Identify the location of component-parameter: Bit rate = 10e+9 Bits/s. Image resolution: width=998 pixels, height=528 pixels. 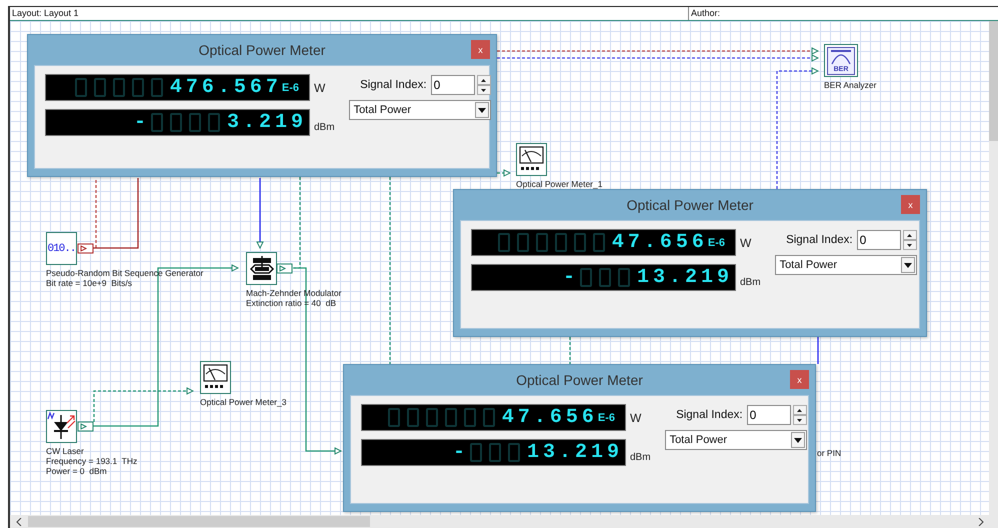
(89, 283).